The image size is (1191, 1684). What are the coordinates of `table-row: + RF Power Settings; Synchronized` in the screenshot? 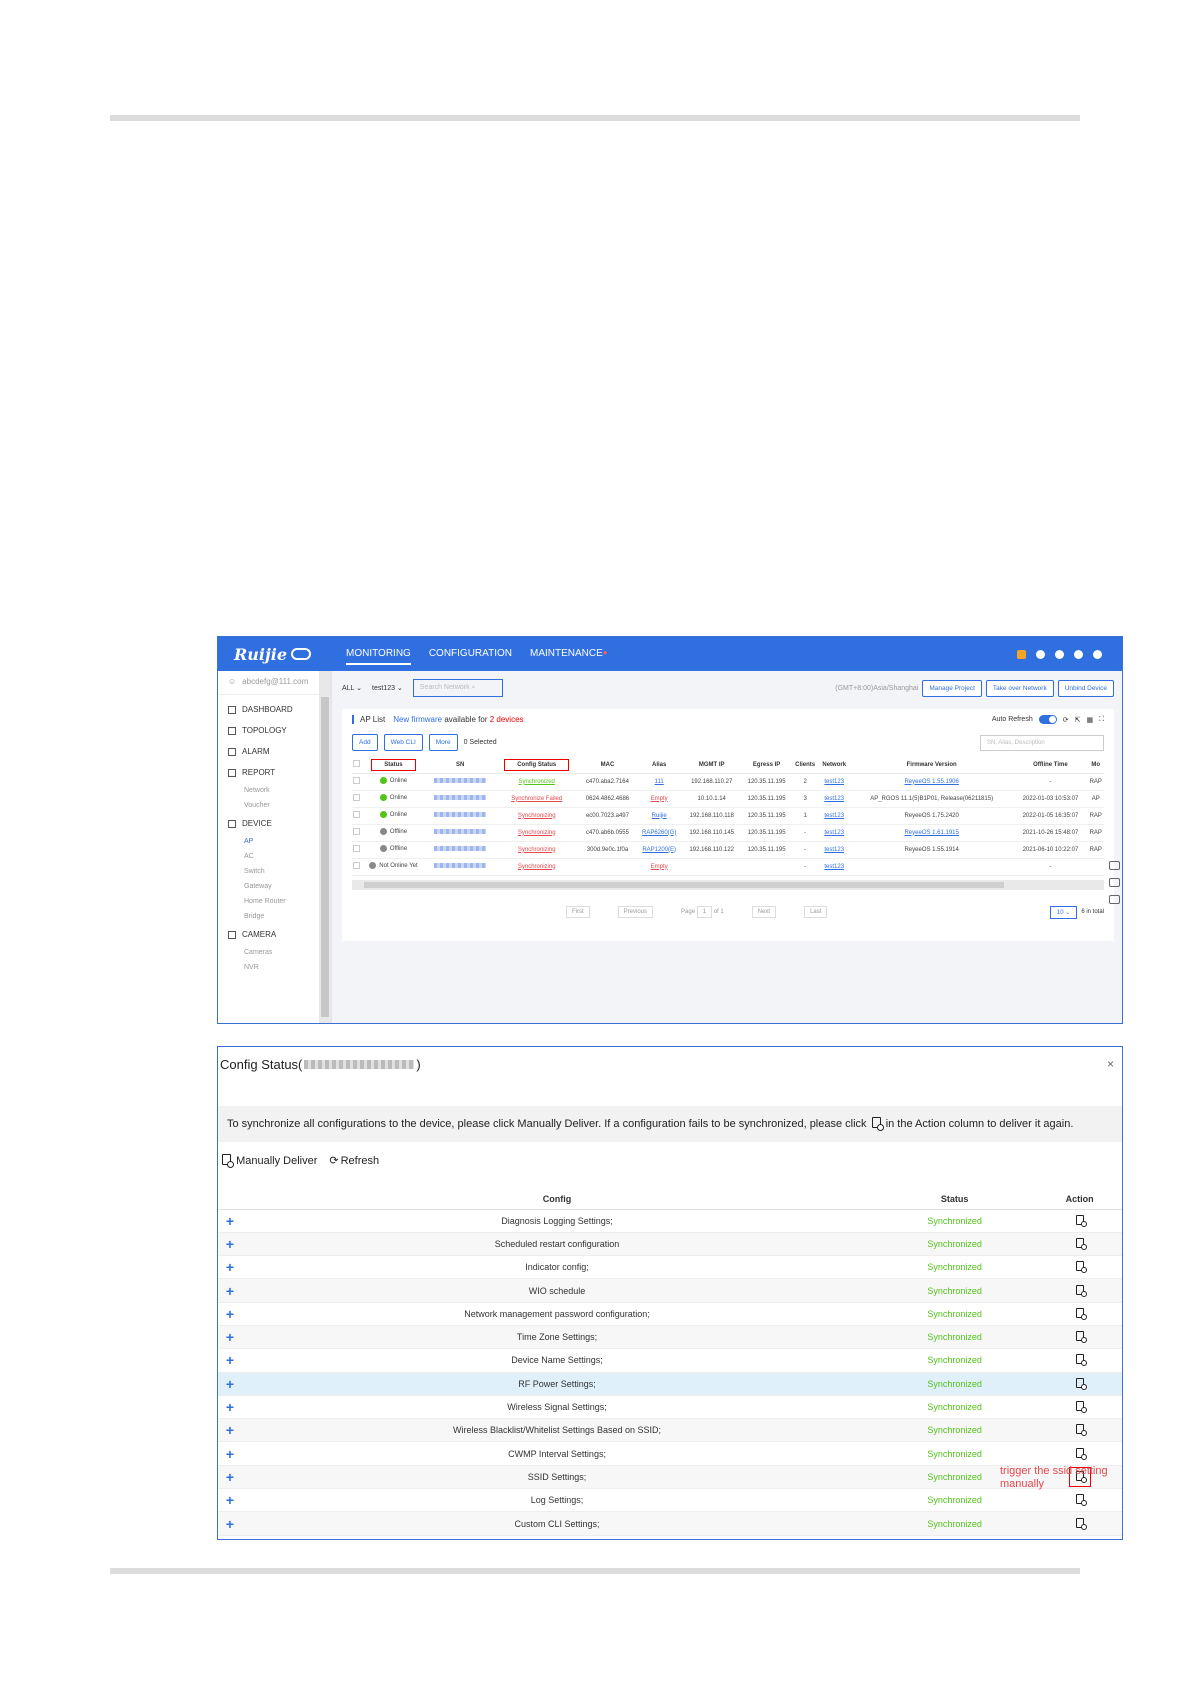 It's located at (670, 1384).